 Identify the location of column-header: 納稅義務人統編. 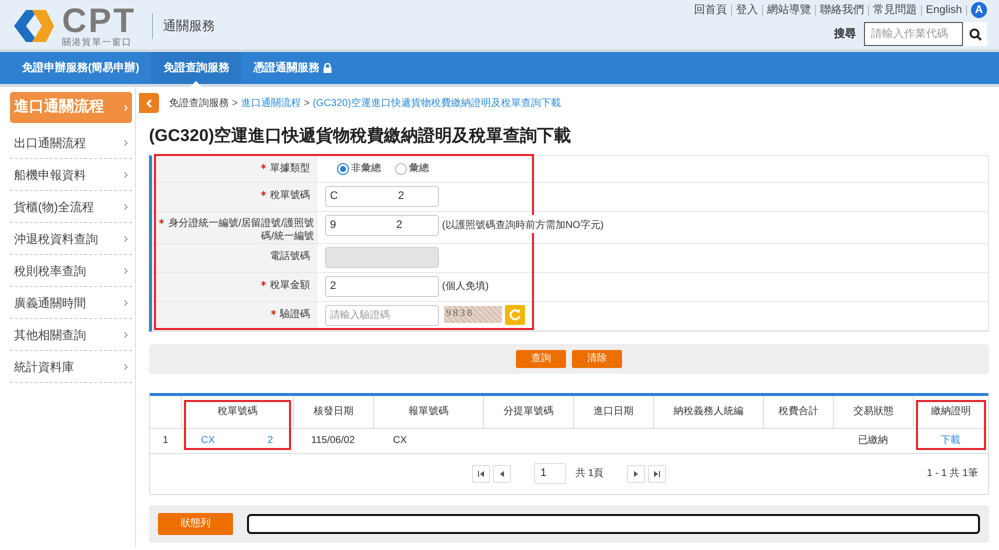
(708, 412).